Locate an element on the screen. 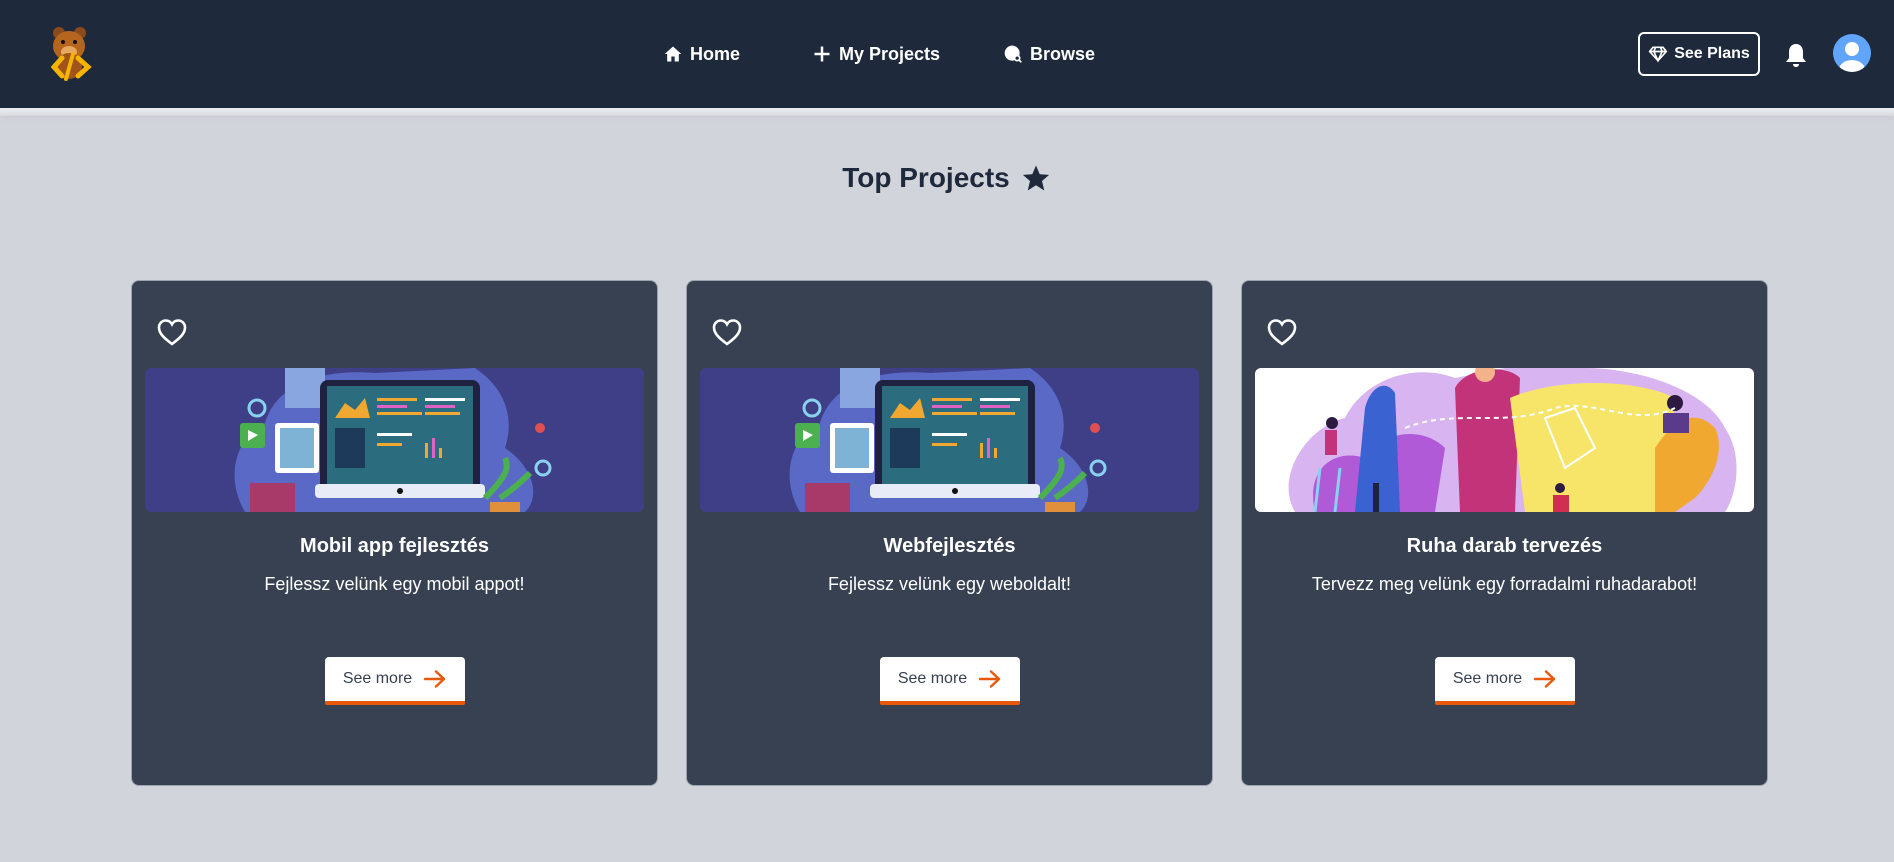 This screenshot has width=1894, height=862. user-icon is located at coordinates (1852, 57).